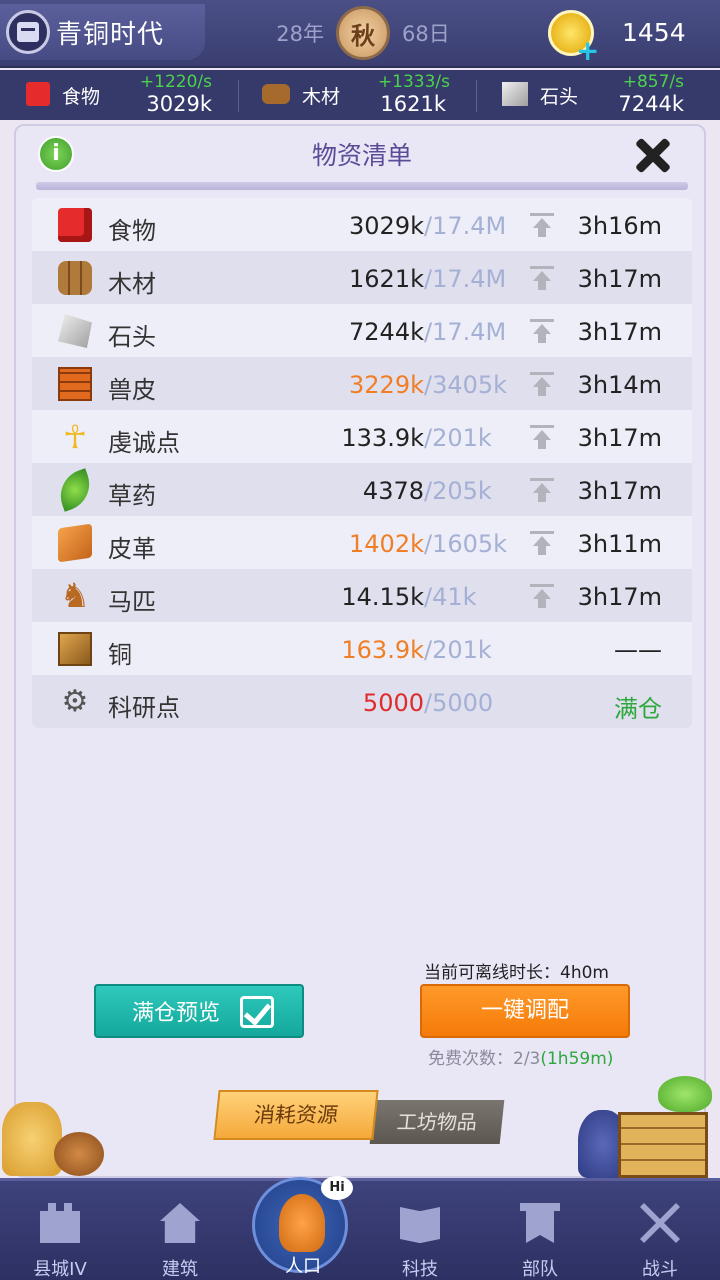  I want to click on table-row: ☥ 虔诚点 133.9k /201k 3h17m, so click(362, 436).